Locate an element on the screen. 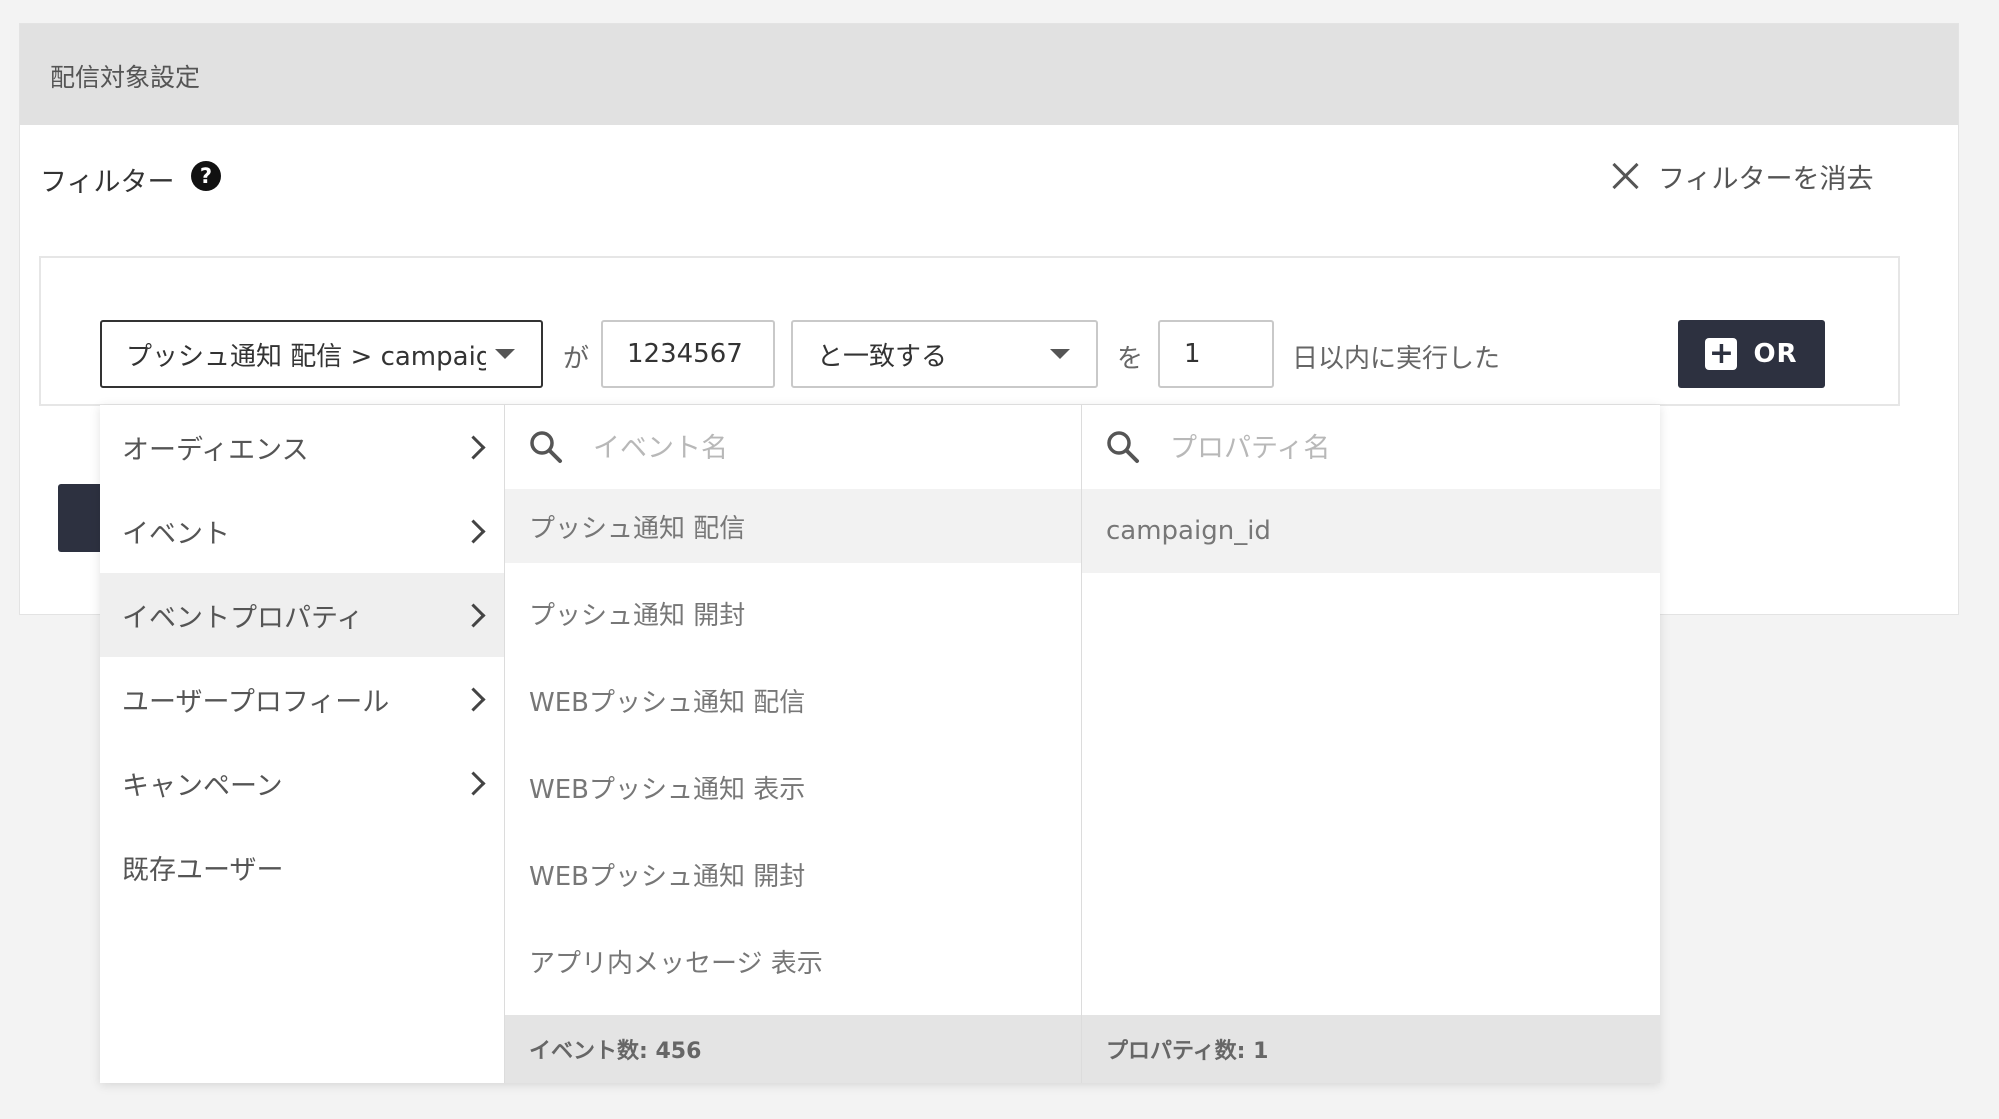  property-search is located at coordinates (1371, 447).